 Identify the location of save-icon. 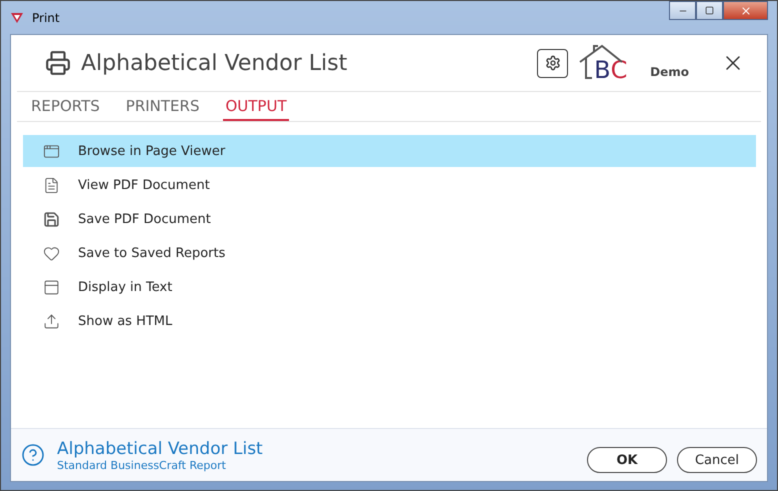
(51, 219).